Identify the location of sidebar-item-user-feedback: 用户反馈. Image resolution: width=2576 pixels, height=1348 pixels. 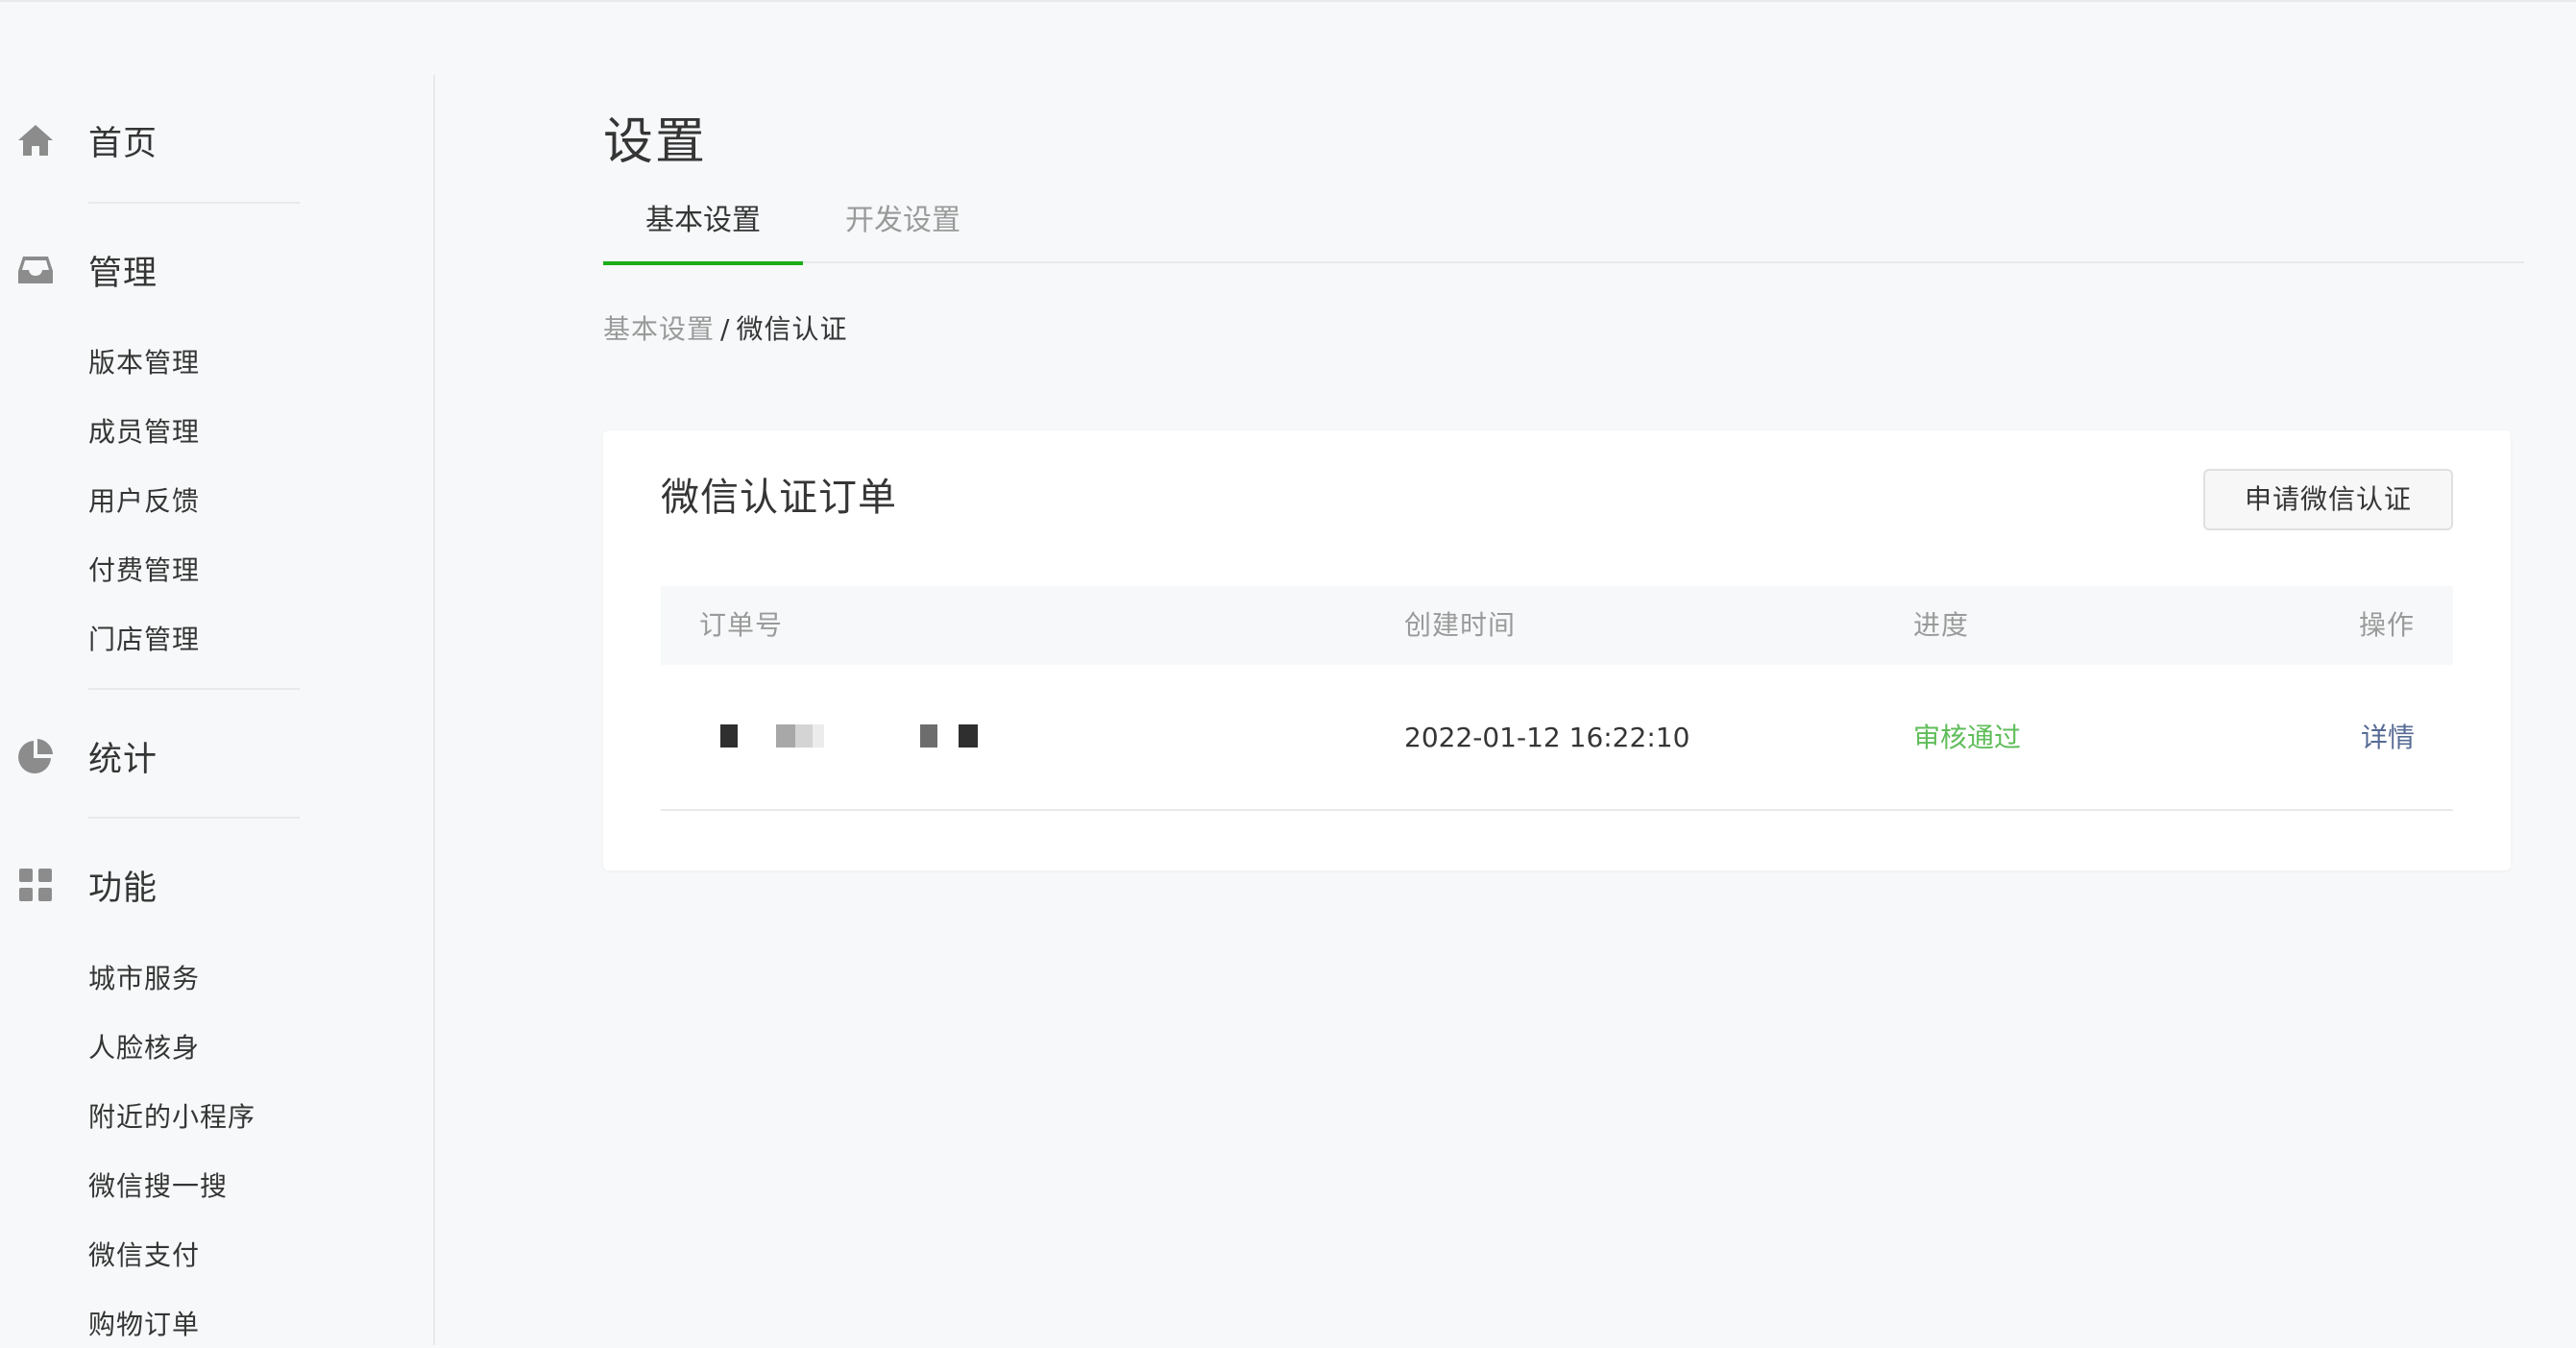
(246, 501).